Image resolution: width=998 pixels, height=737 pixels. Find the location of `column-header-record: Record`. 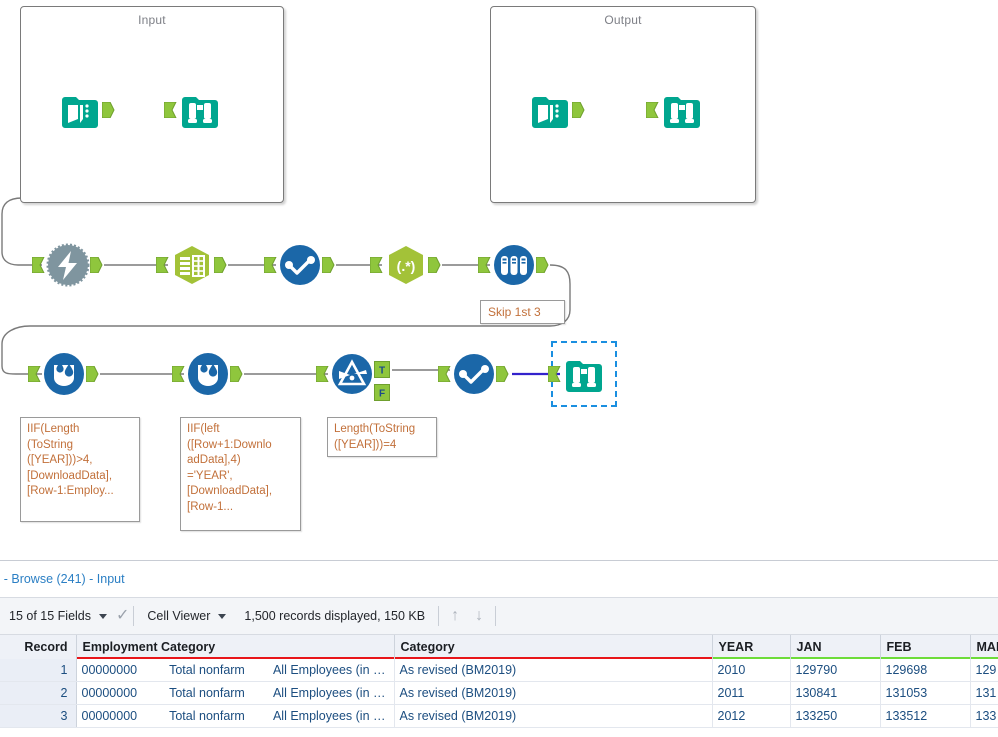

column-header-record: Record is located at coordinates (38, 647).